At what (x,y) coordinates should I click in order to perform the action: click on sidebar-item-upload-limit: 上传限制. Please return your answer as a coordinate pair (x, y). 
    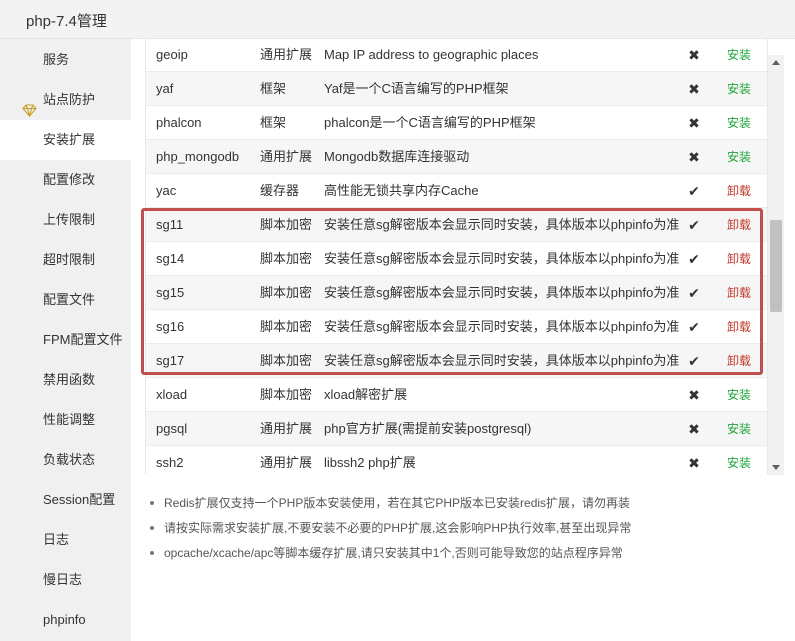
    Looking at the image, I should click on (65, 220).